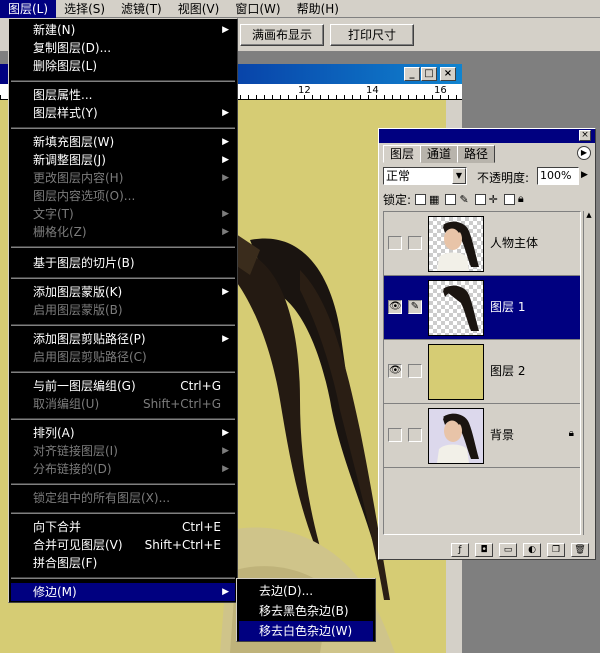 This screenshot has height=653, width=600. I want to click on new-layer-icon: ❐, so click(556, 550).